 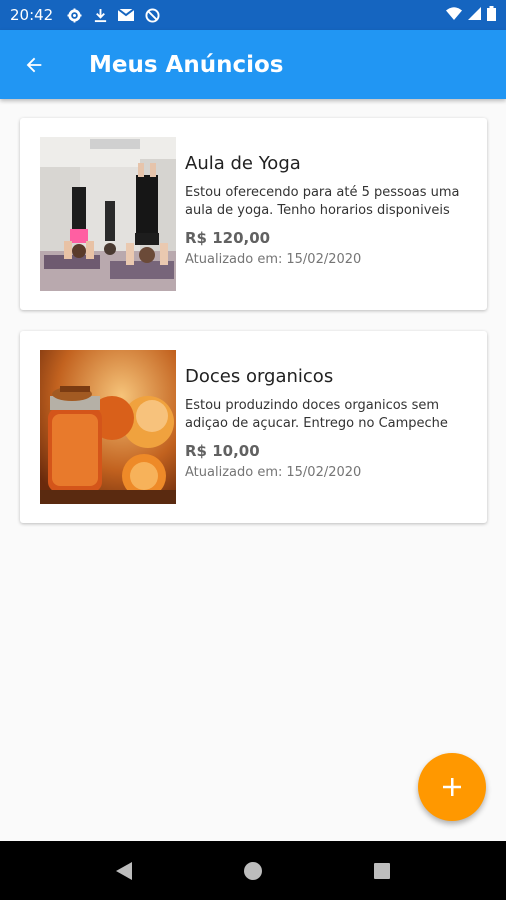 What do you see at coordinates (126, 15) in the screenshot?
I see `gmail-icon` at bounding box center [126, 15].